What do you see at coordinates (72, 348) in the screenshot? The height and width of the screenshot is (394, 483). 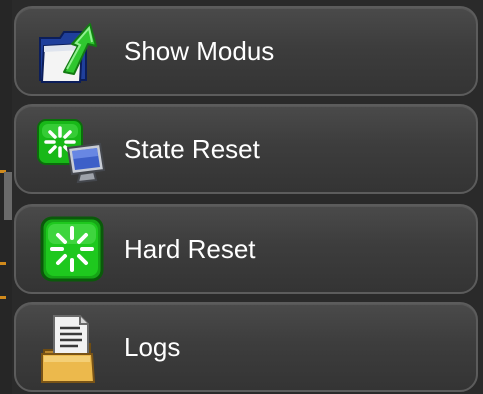 I see `logs-folder-icon` at bounding box center [72, 348].